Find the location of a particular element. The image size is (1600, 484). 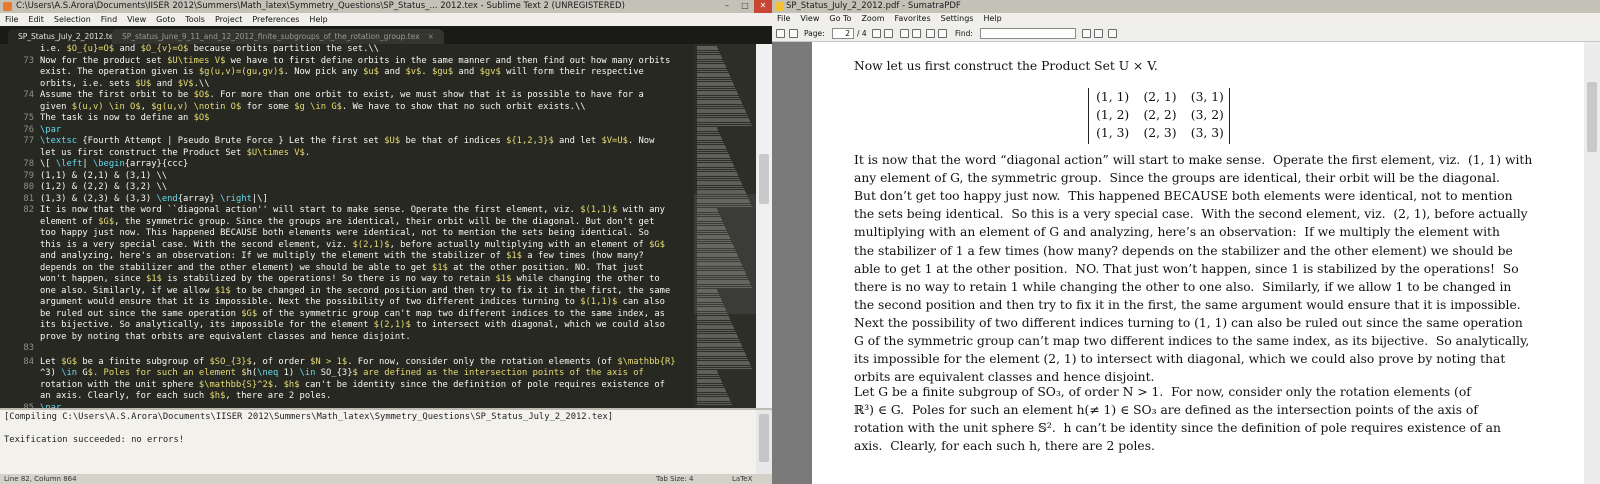

sumatra-menu-favorites: Favorites is located at coordinates (913, 19).